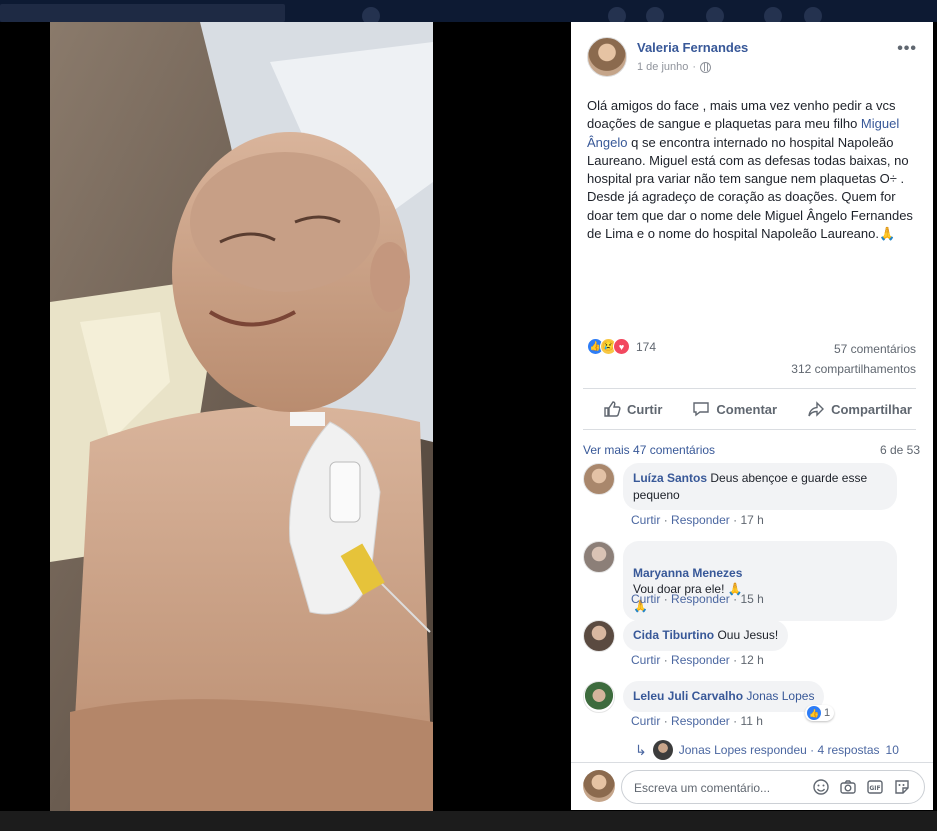  Describe the element at coordinates (468, 11) in the screenshot. I see `top-navigation-bar` at that location.